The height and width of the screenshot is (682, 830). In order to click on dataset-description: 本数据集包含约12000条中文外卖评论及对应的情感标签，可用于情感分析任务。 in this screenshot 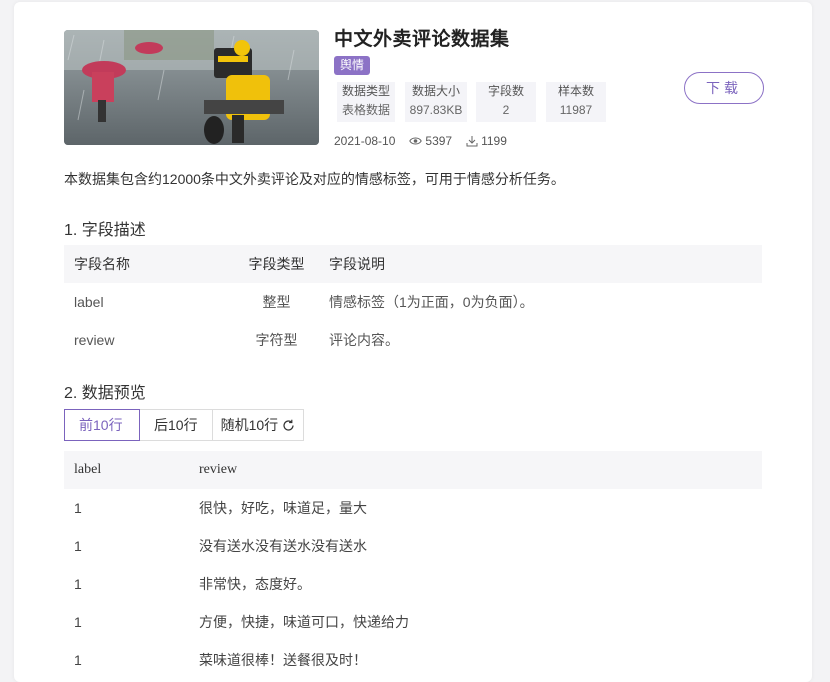, I will do `click(314, 179)`.